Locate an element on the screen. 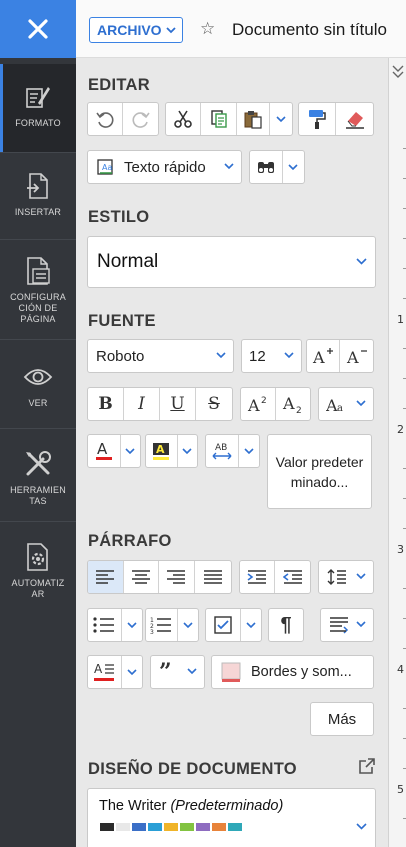 This screenshot has width=406, height=847. undo-button is located at coordinates (106, 119).